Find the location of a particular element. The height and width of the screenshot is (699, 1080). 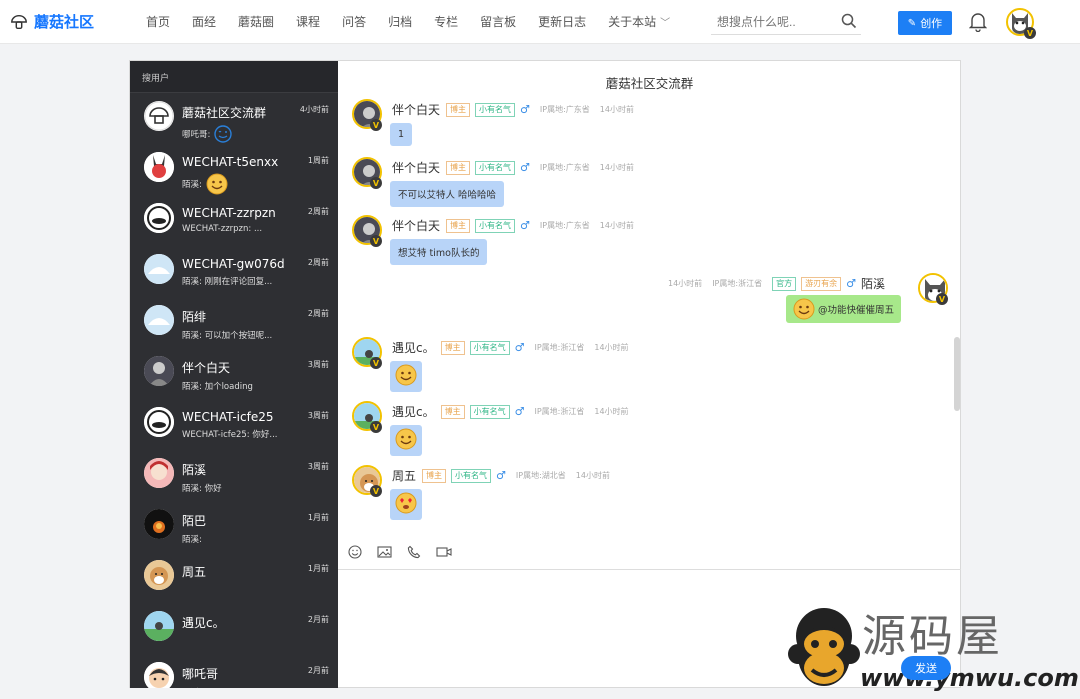

watermark-url: www.ymwu.com is located at coordinates (969, 678).